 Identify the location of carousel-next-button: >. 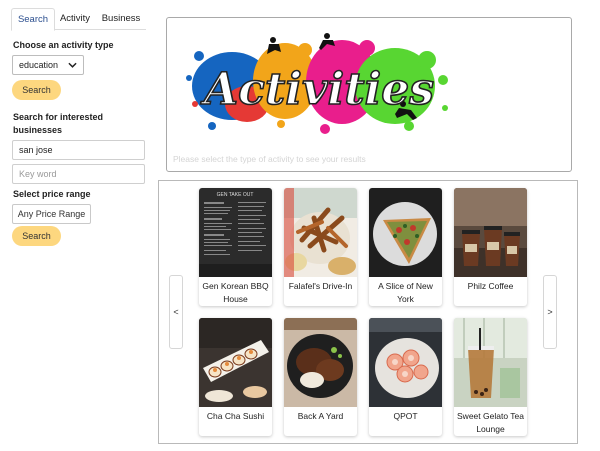
(550, 312).